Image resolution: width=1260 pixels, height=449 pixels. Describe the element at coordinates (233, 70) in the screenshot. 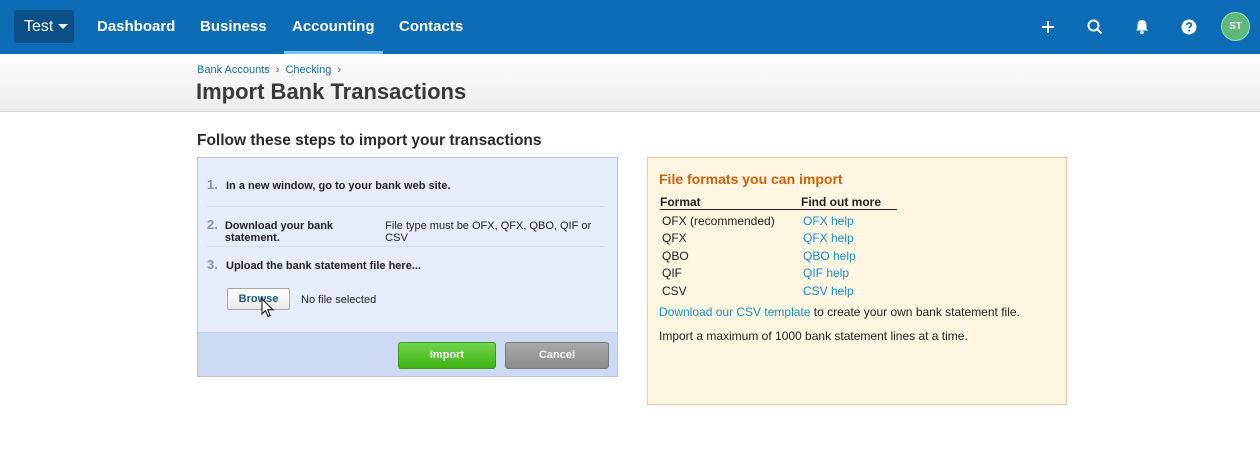

I see `breadcrumb-bank-accounts: Bank Accounts` at that location.